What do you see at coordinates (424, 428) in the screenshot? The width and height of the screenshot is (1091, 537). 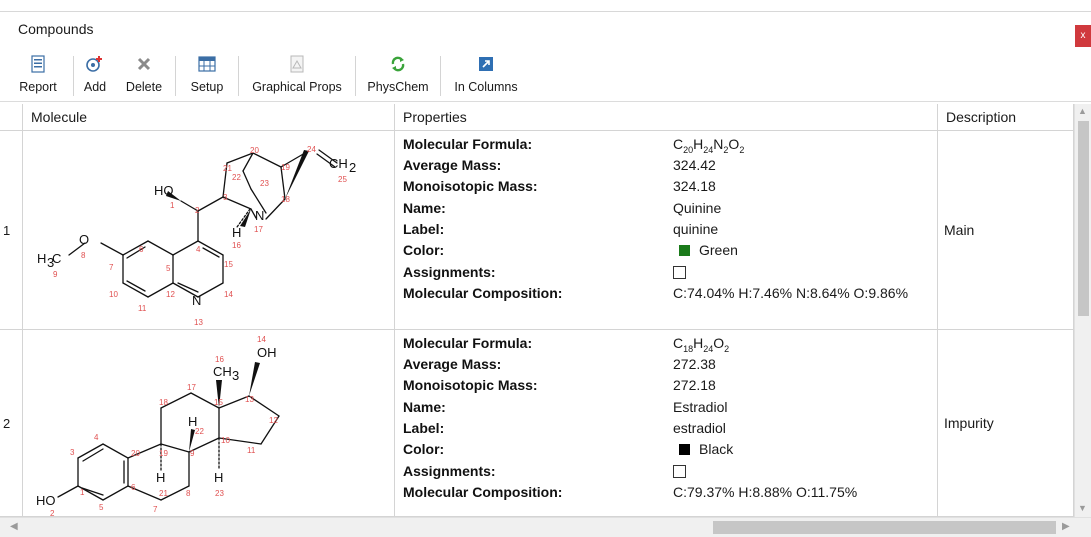 I see `property-key: Label:` at bounding box center [424, 428].